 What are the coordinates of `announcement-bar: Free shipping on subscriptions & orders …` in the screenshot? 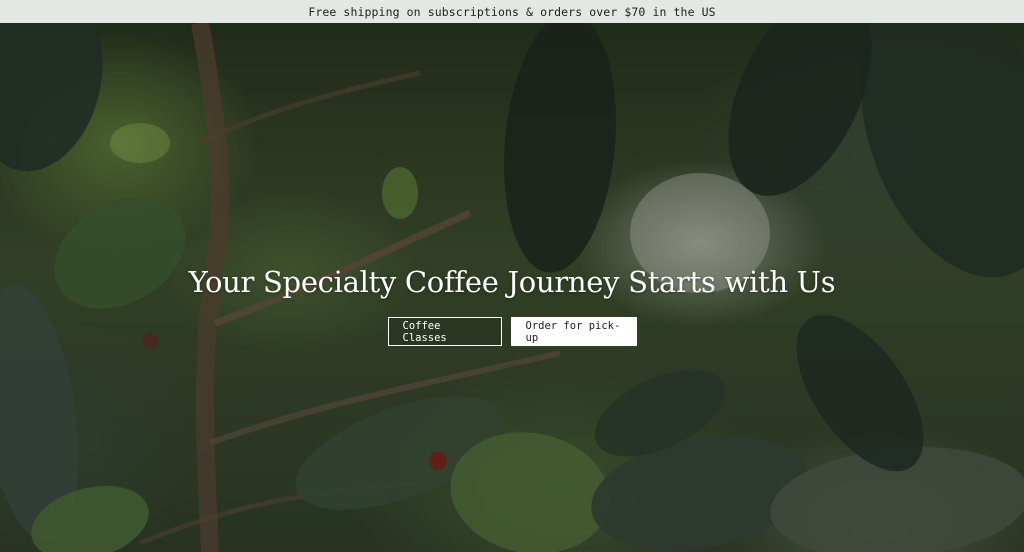 It's located at (512, 11).